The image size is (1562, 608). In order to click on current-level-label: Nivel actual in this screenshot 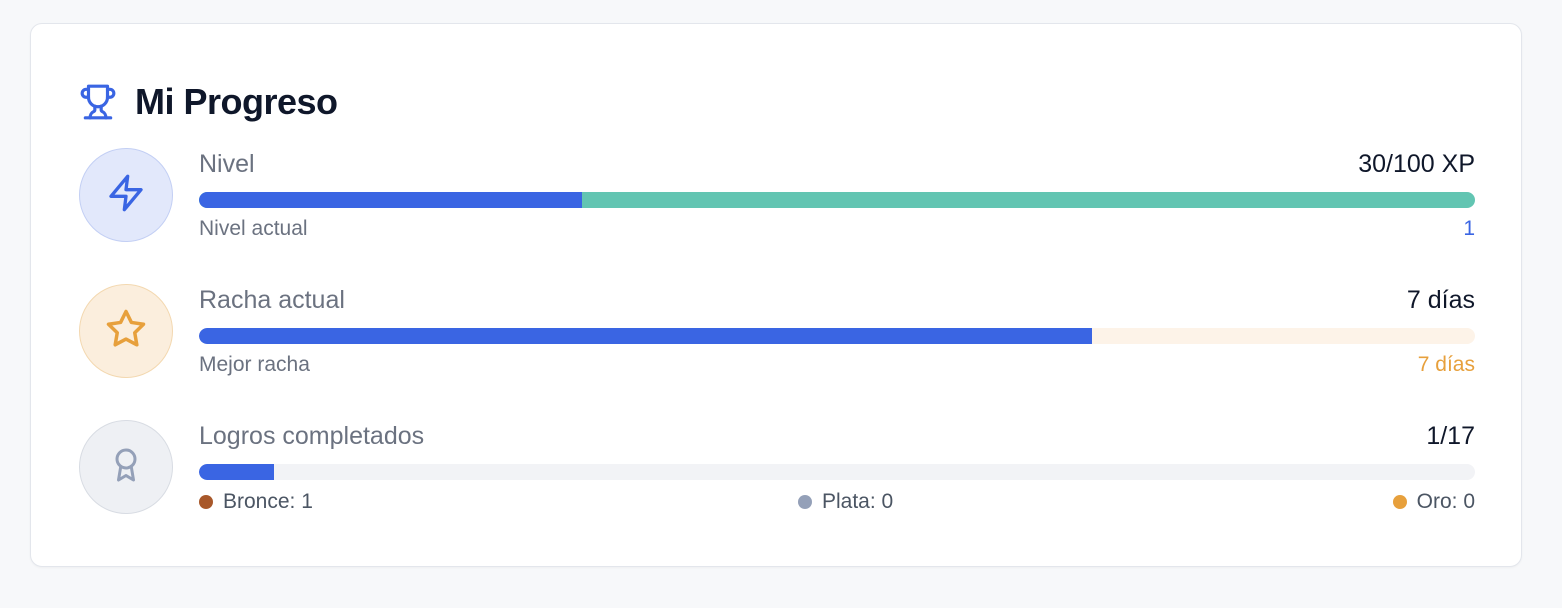, I will do `click(253, 228)`.